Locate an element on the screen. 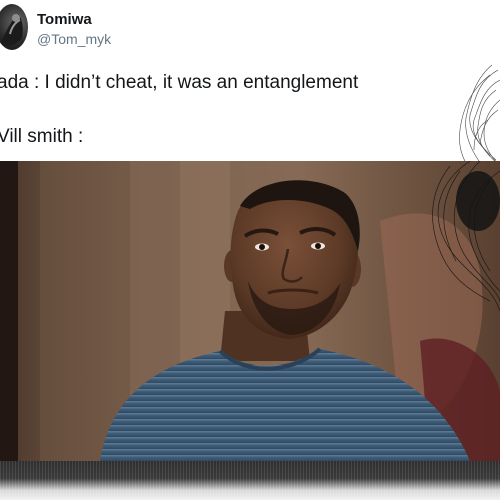 This screenshot has height=500, width=500. bottom-texture-strip is located at coordinates (250, 480).